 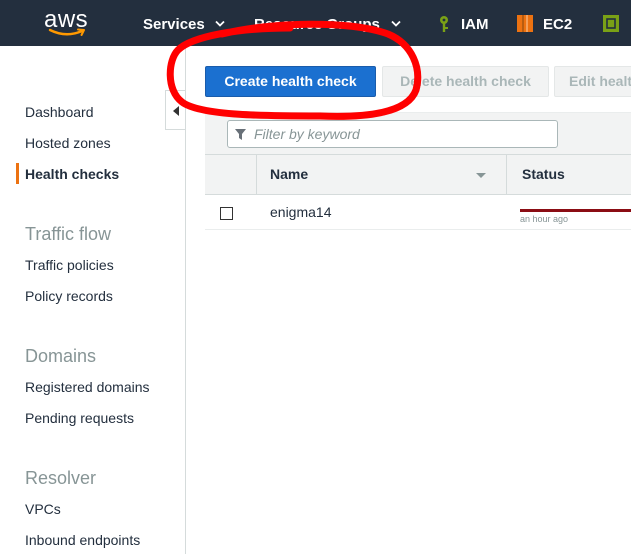 I want to click on sidebar-heading-domains: Domains, so click(x=61, y=356).